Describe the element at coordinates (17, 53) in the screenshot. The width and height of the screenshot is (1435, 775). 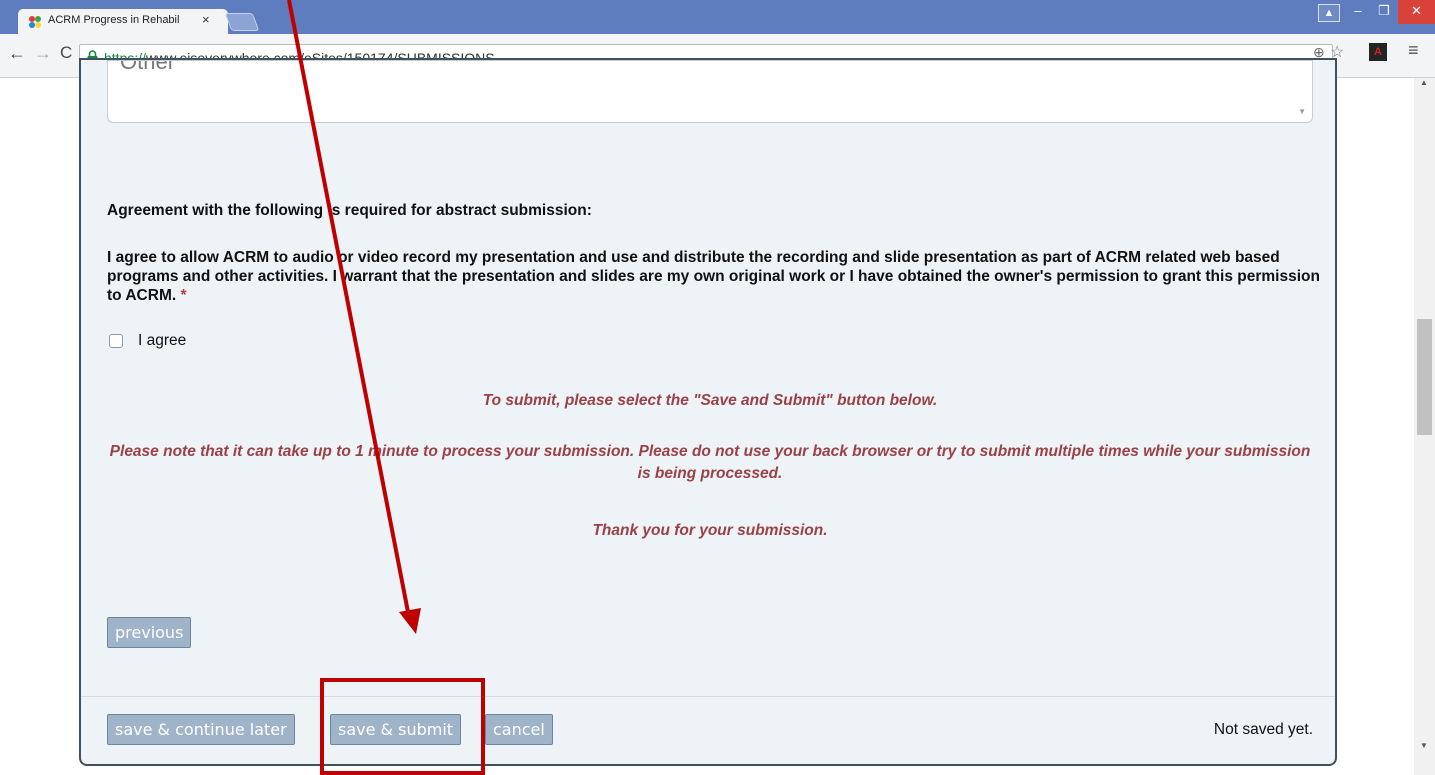
I see `back-arrow-icon: ←` at that location.